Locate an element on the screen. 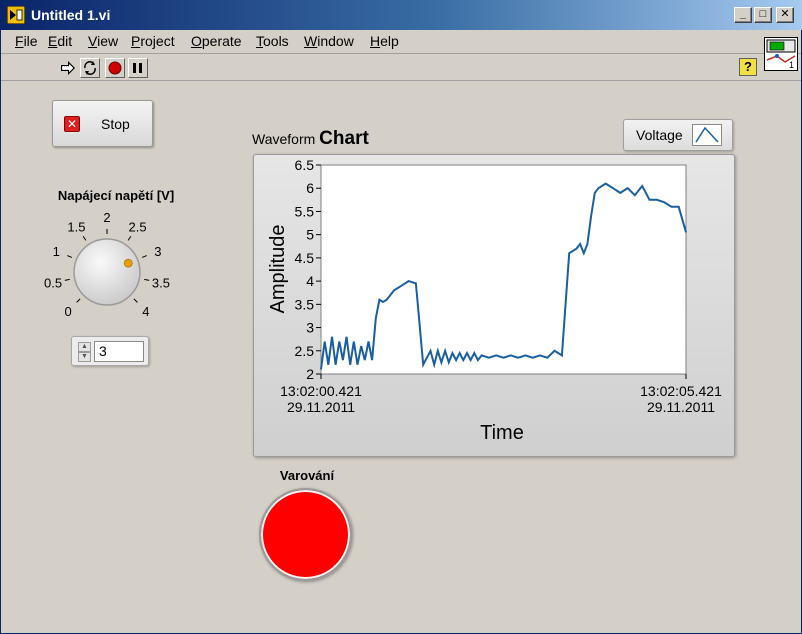 The image size is (802, 634). y-tick-label: 4 is located at coordinates (310, 281).